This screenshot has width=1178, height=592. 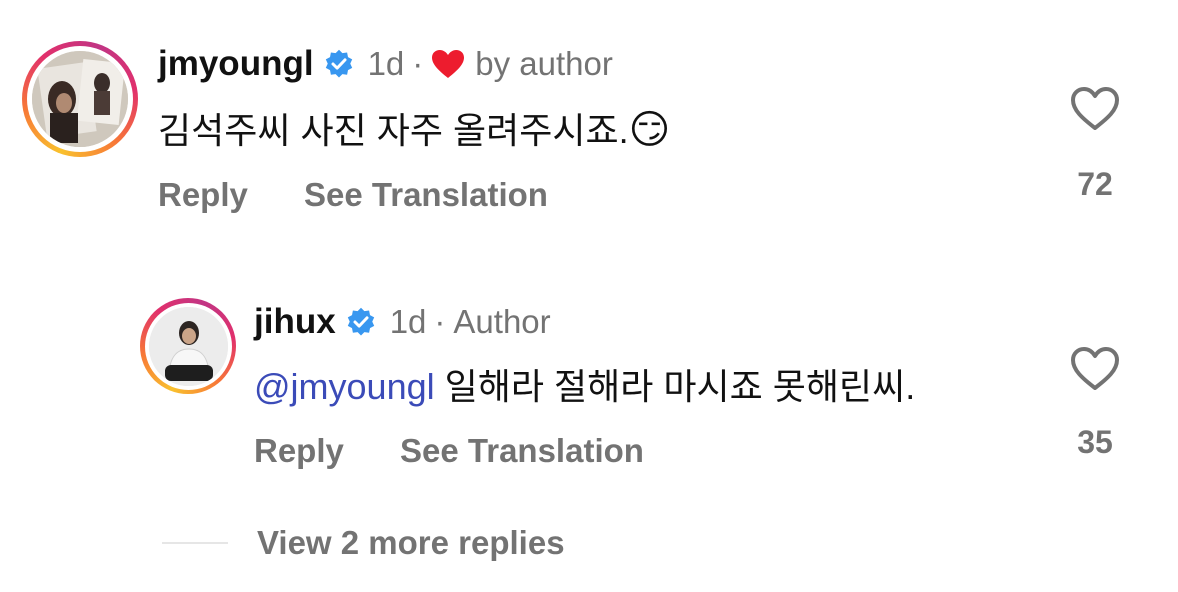 I want to click on smirk-emoji: 😏, so click(x=649, y=130).